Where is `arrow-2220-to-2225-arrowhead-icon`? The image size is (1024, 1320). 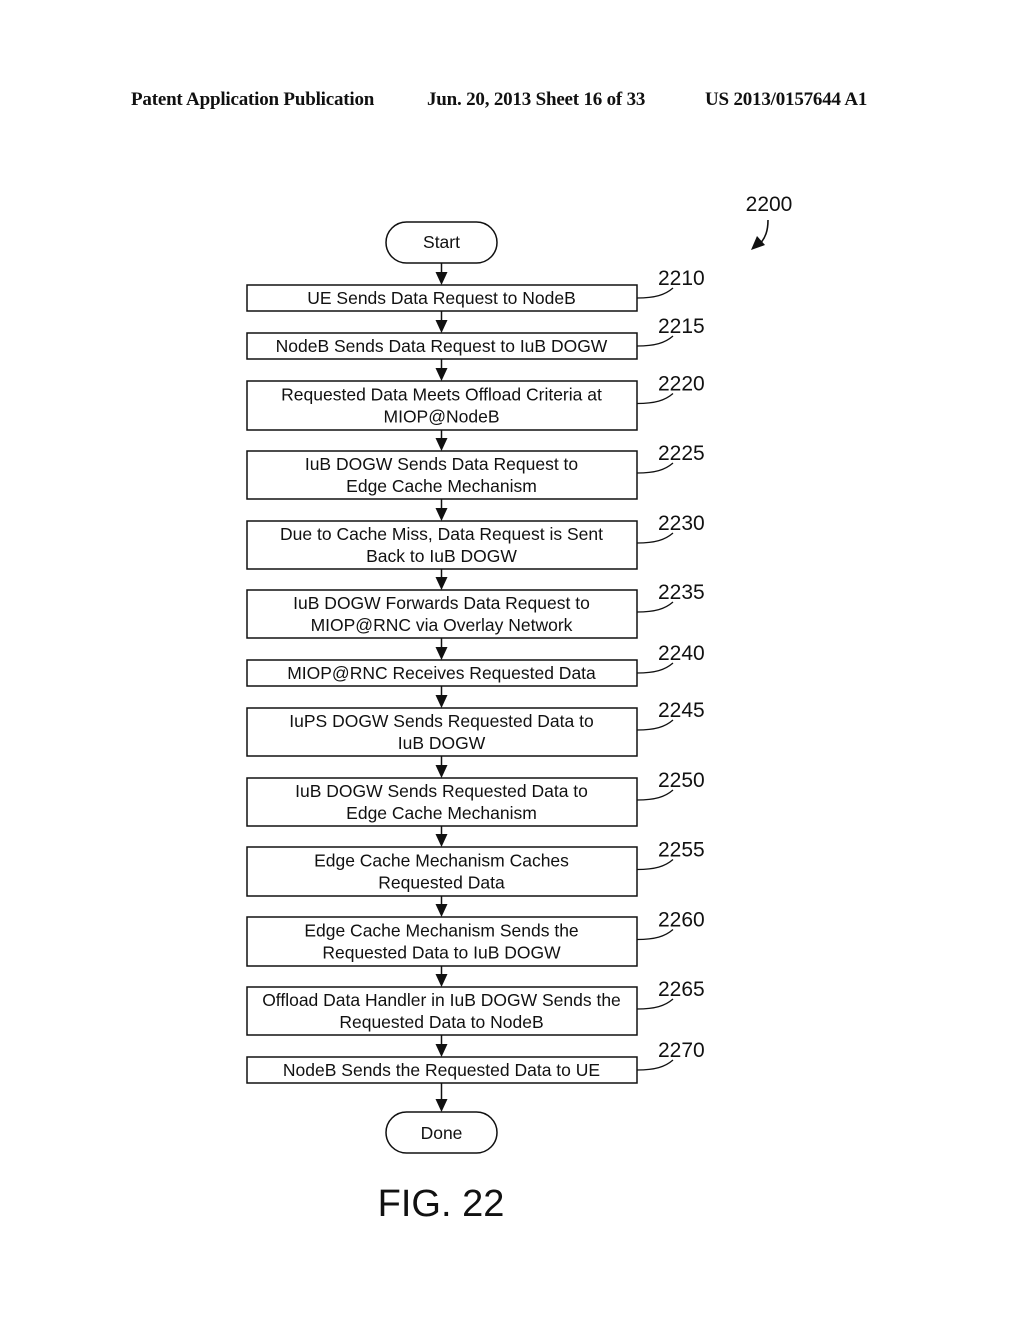 arrow-2220-to-2225-arrowhead-icon is located at coordinates (441, 444).